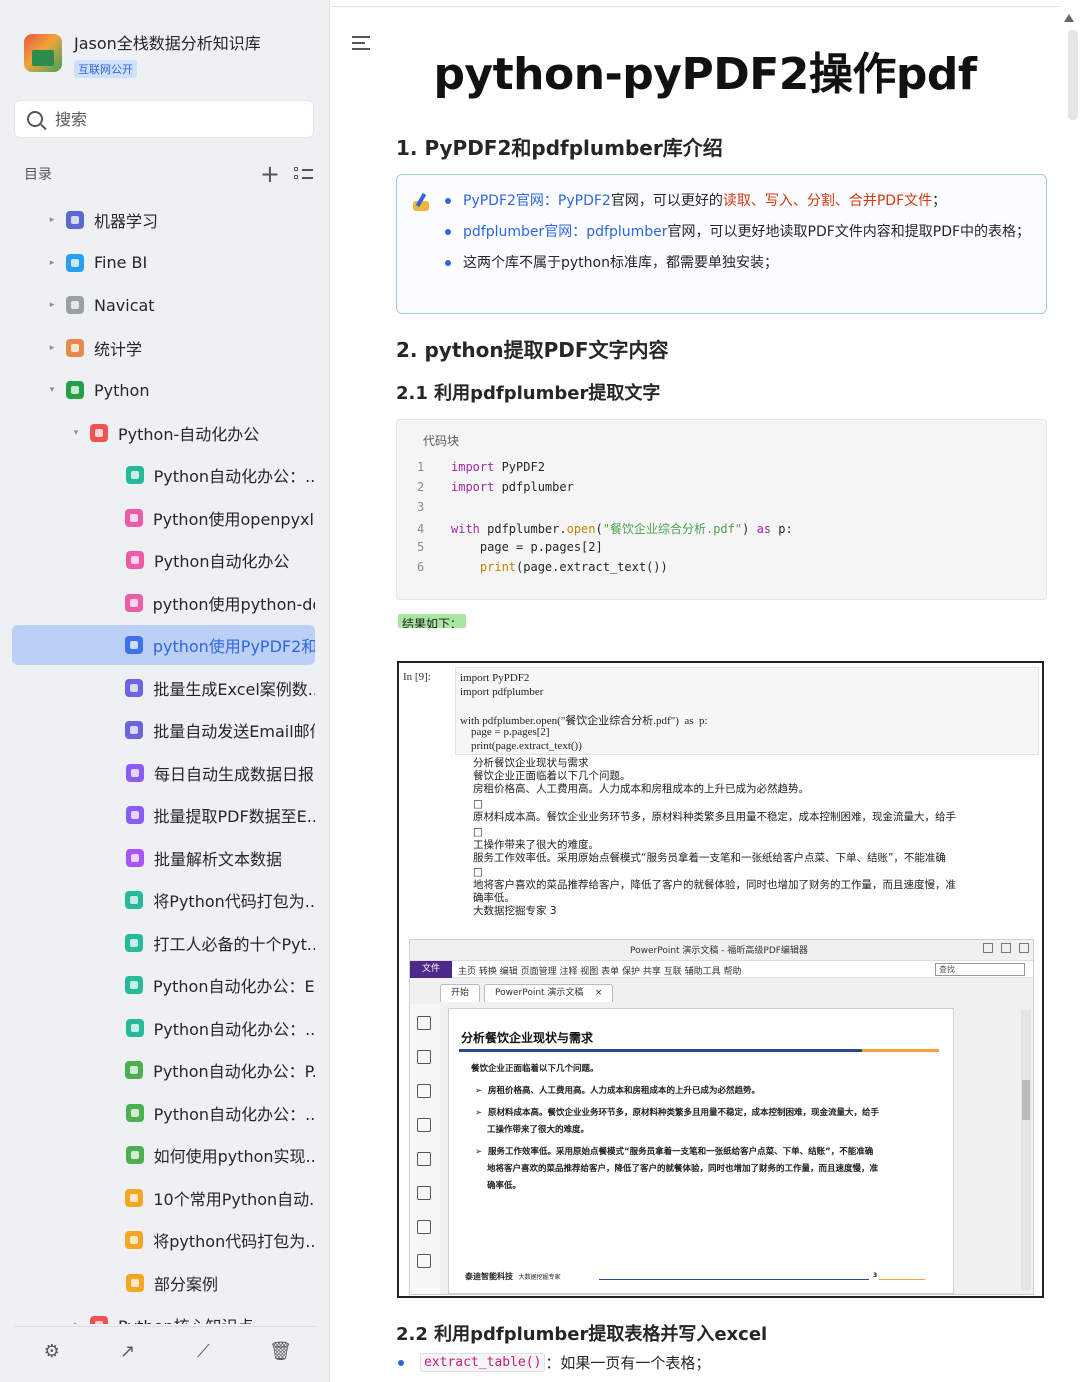 Image resolution: width=1080 pixels, height=1382 pixels. Describe the element at coordinates (510, 547) in the screenshot. I see `code-line: 5 page = p.pages[2]` at that location.